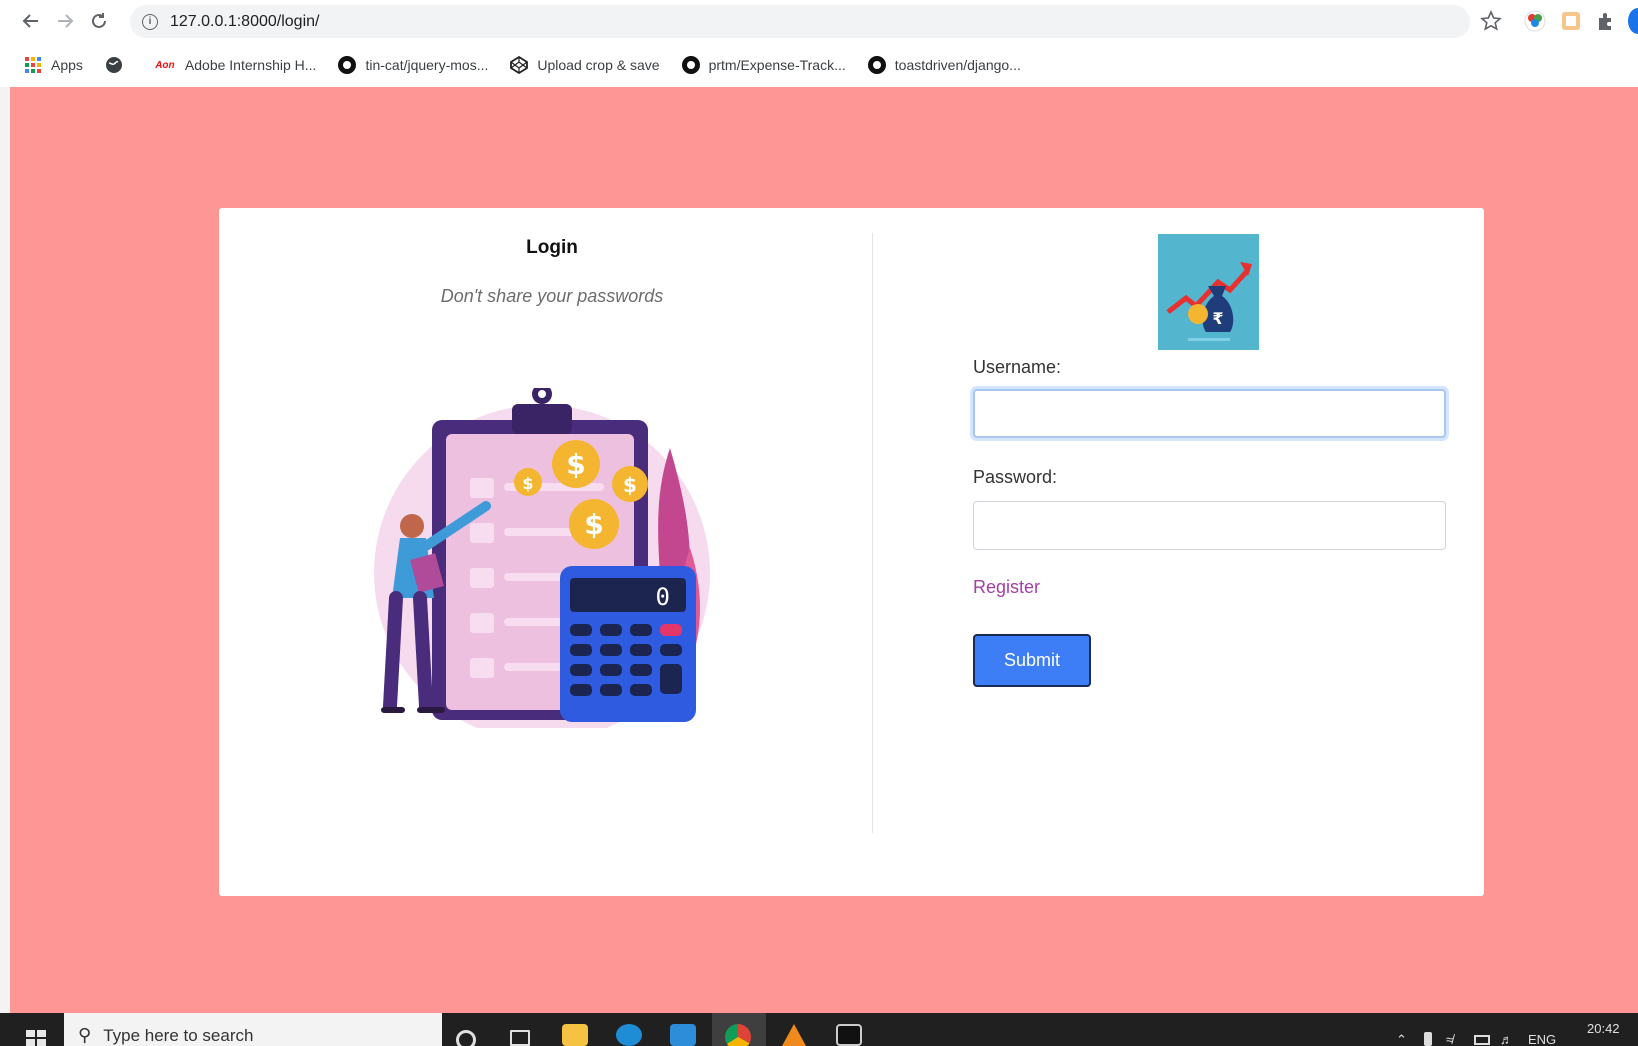 The height and width of the screenshot is (1046, 1638). Describe the element at coordinates (519, 65) in the screenshot. I see `codepen-icon` at that location.